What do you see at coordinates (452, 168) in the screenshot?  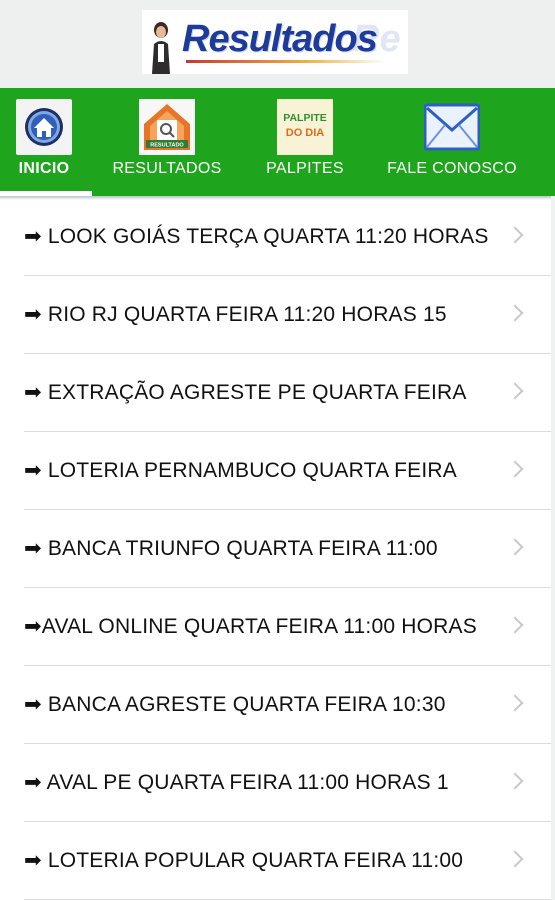 I see `tab-fale-conosco-label: FALE CONOSCO` at bounding box center [452, 168].